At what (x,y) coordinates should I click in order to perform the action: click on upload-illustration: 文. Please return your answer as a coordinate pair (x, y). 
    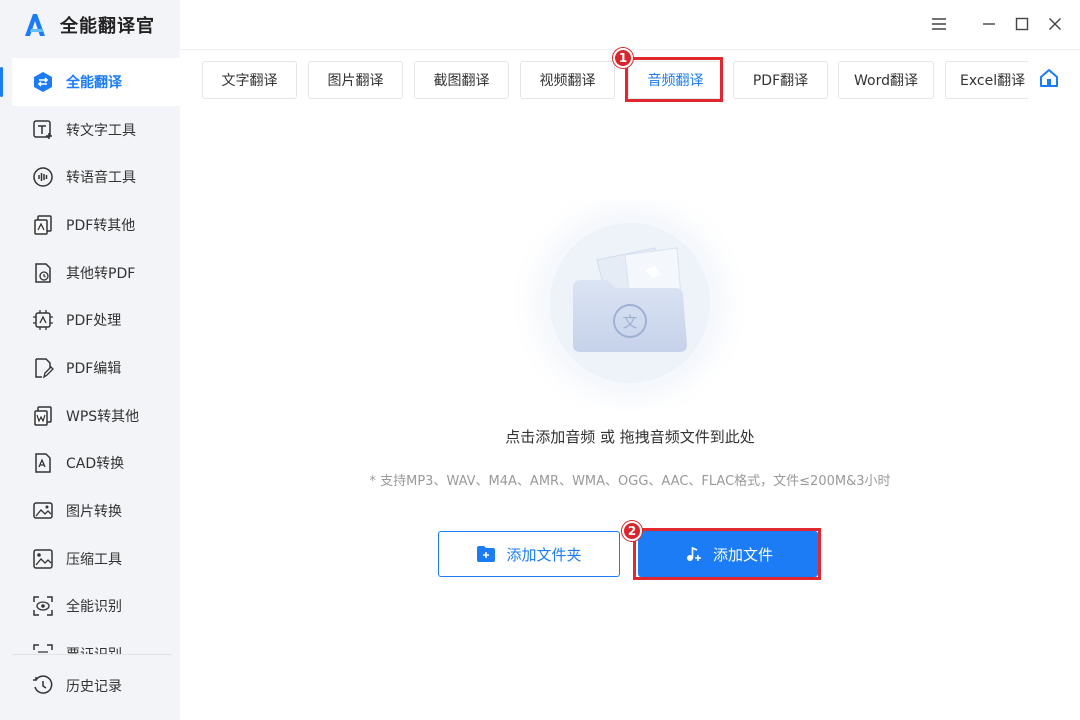
    Looking at the image, I should click on (630, 303).